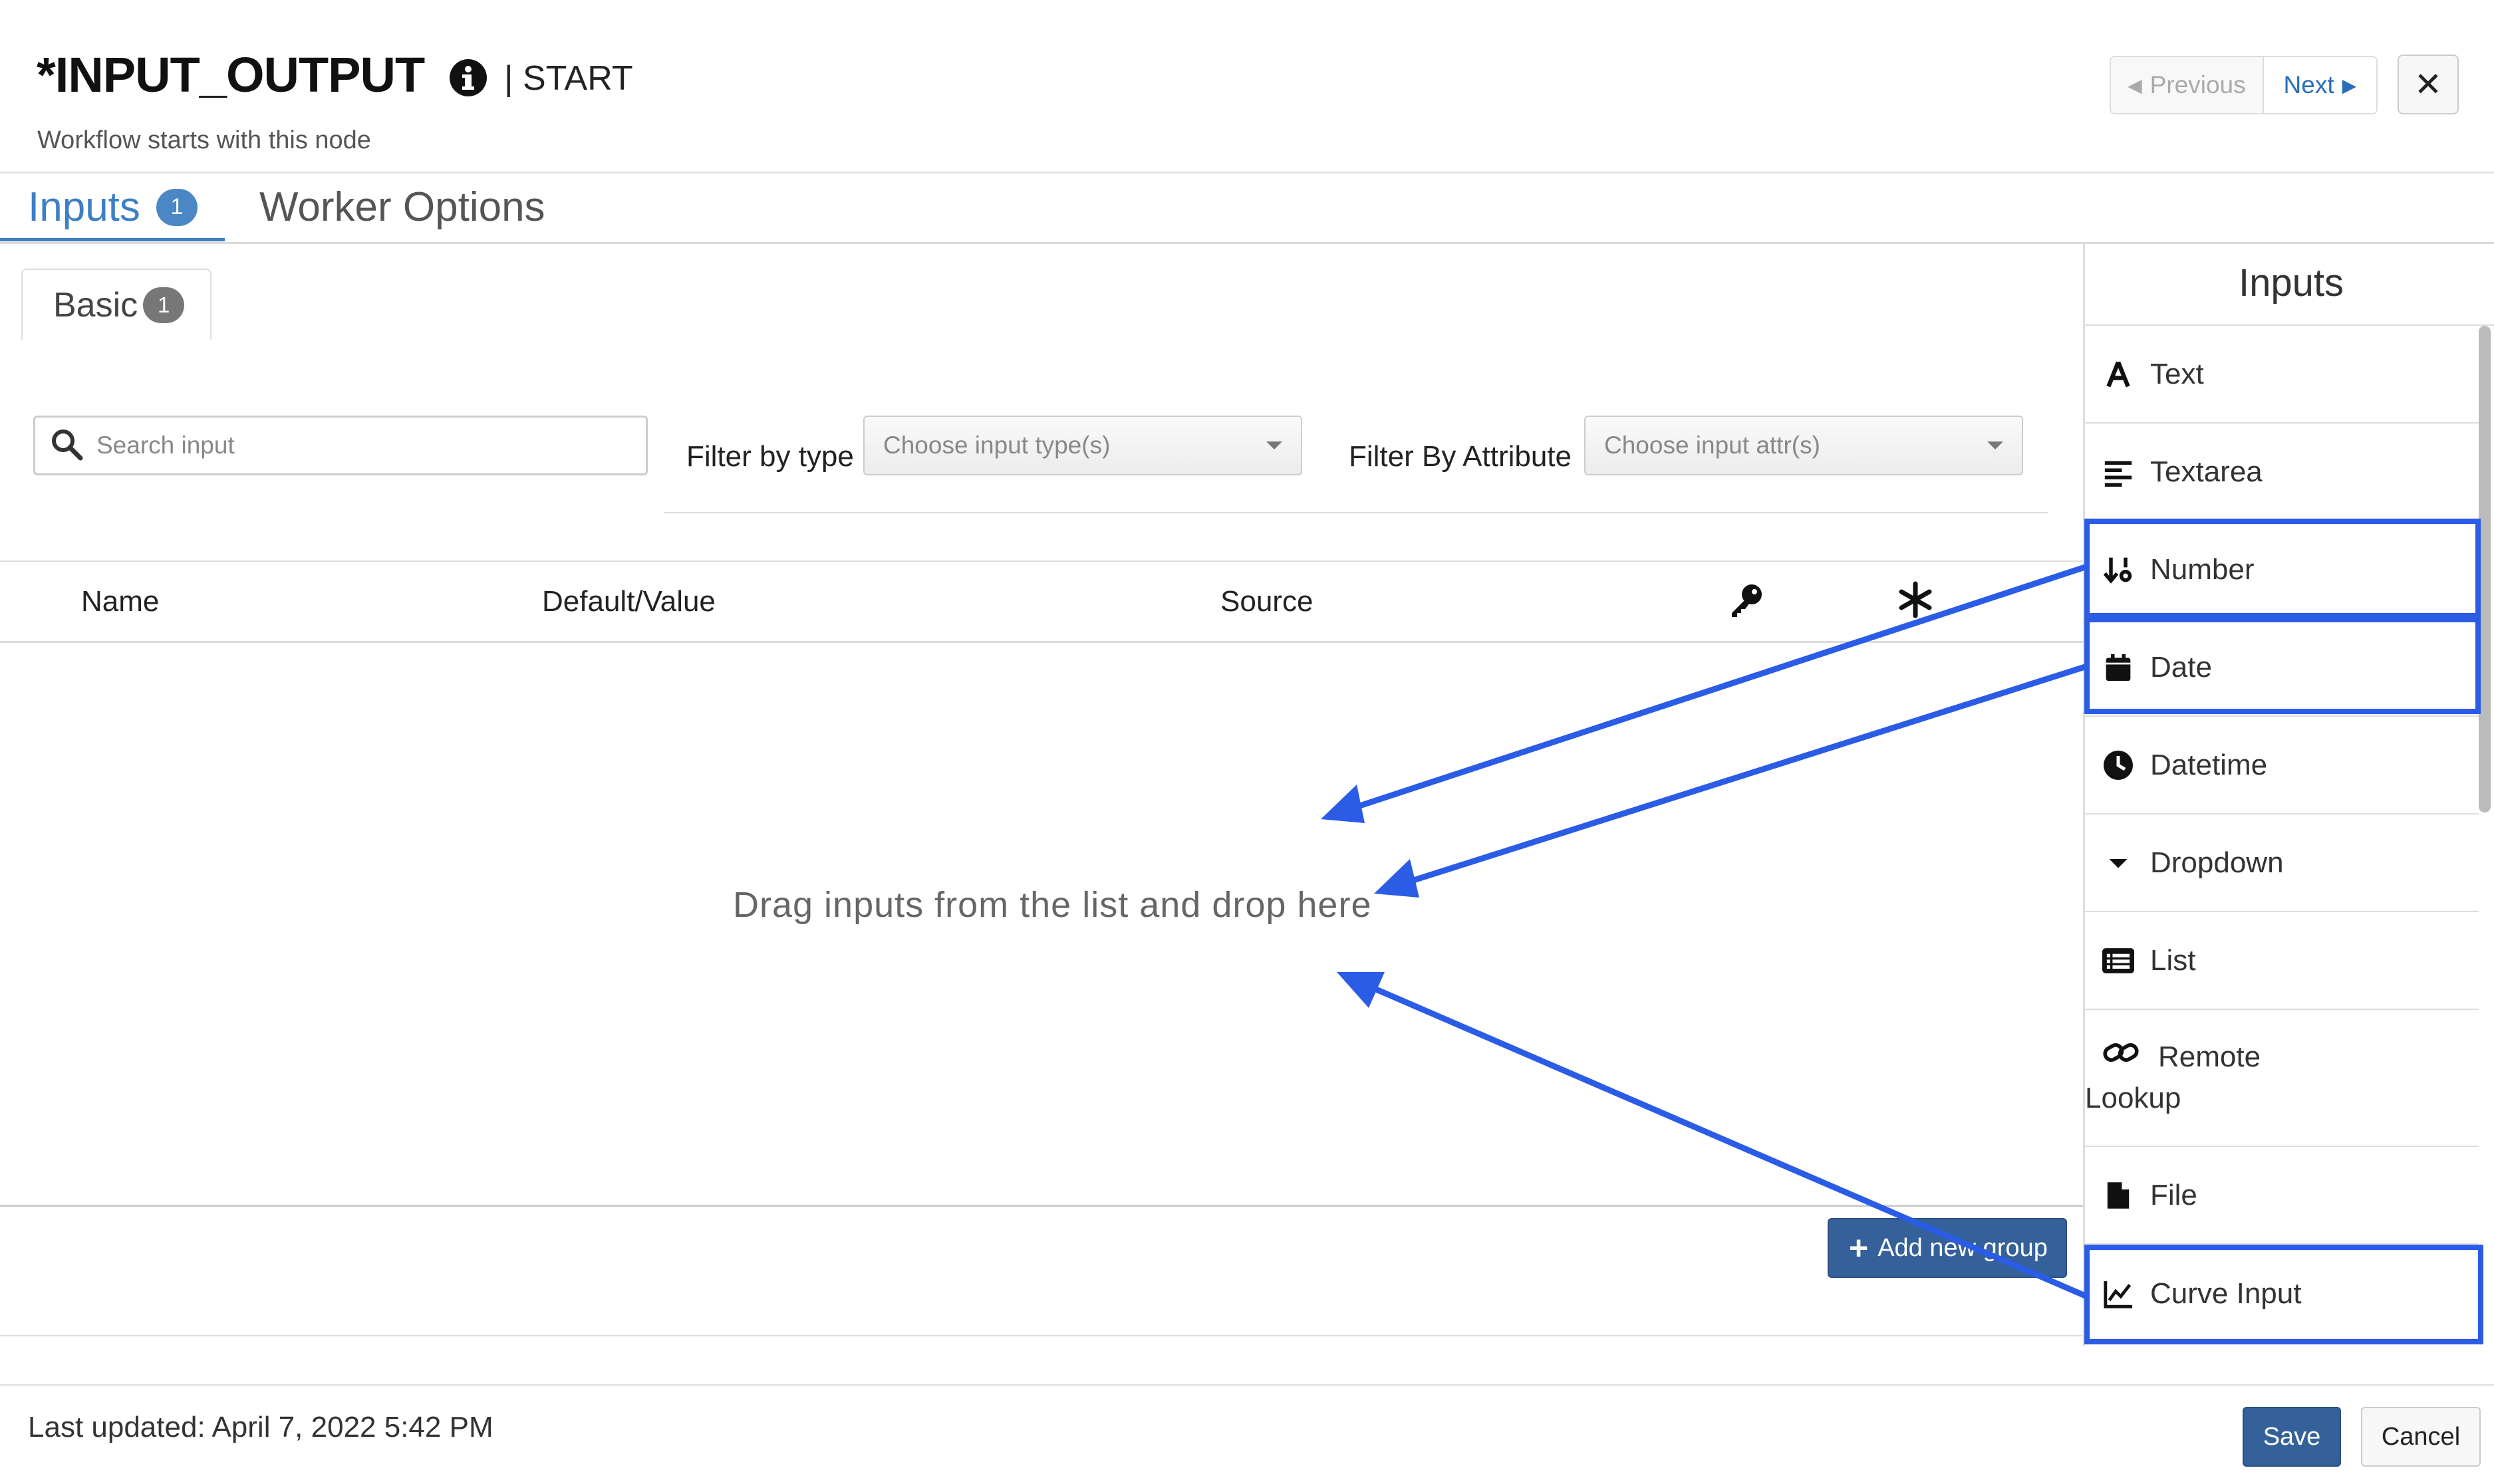 The height and width of the screenshot is (1484, 2494). I want to click on filter-attr-select: Choose input attr(s), so click(1803, 445).